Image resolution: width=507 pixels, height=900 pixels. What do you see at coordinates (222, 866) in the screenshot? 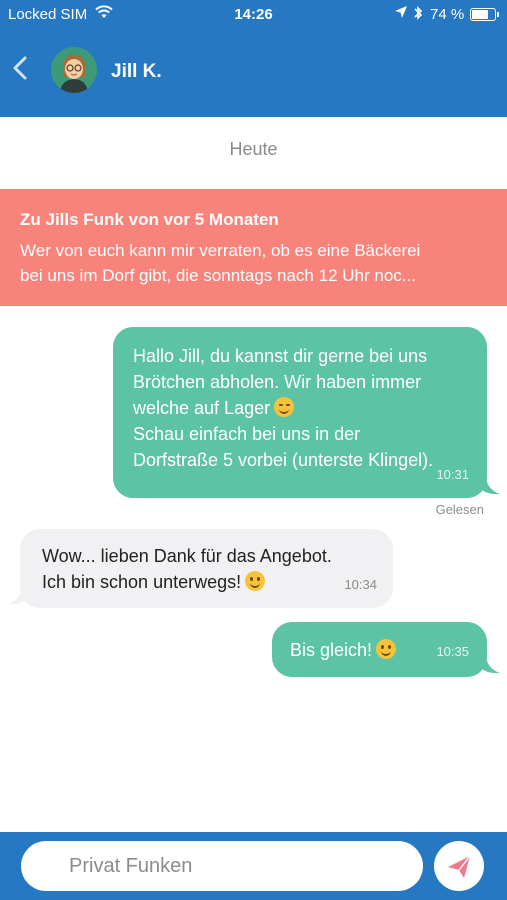
I see `message-input` at bounding box center [222, 866].